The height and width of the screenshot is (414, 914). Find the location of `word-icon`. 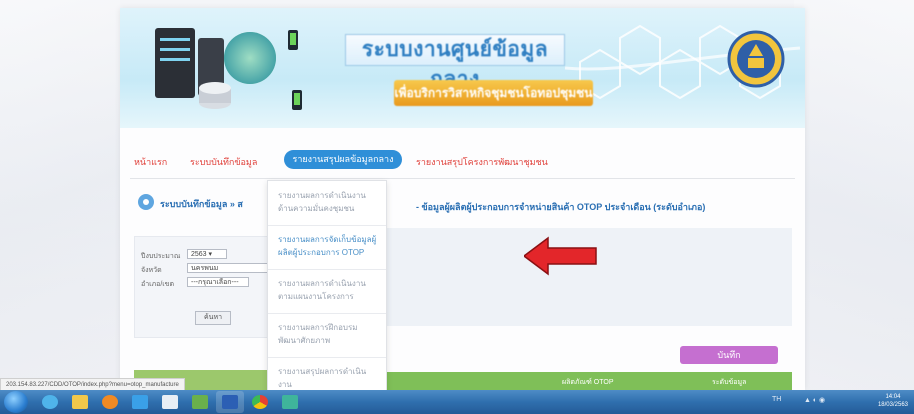

word-icon is located at coordinates (230, 402).